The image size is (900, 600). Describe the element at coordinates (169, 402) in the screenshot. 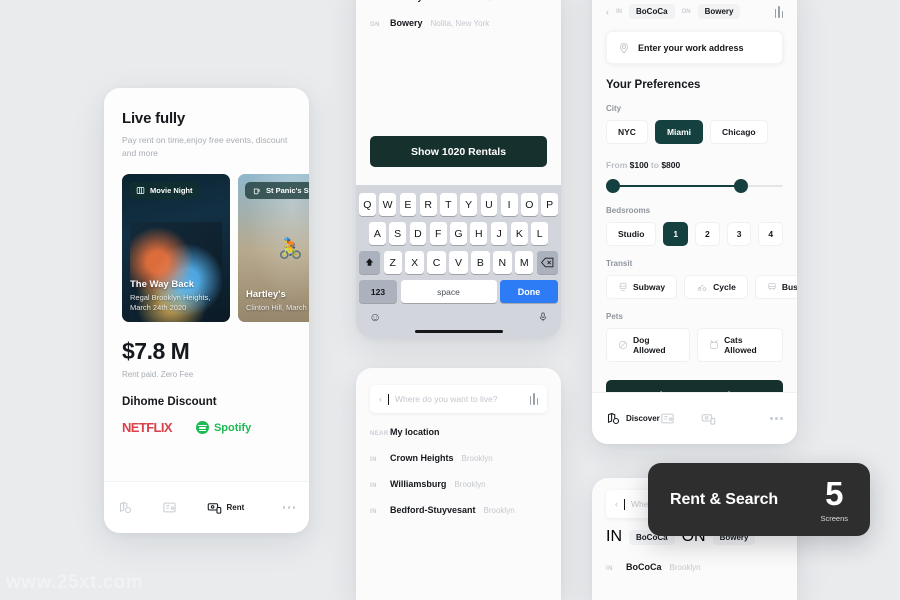

I see `discount-section-title: Dihome Discount` at that location.